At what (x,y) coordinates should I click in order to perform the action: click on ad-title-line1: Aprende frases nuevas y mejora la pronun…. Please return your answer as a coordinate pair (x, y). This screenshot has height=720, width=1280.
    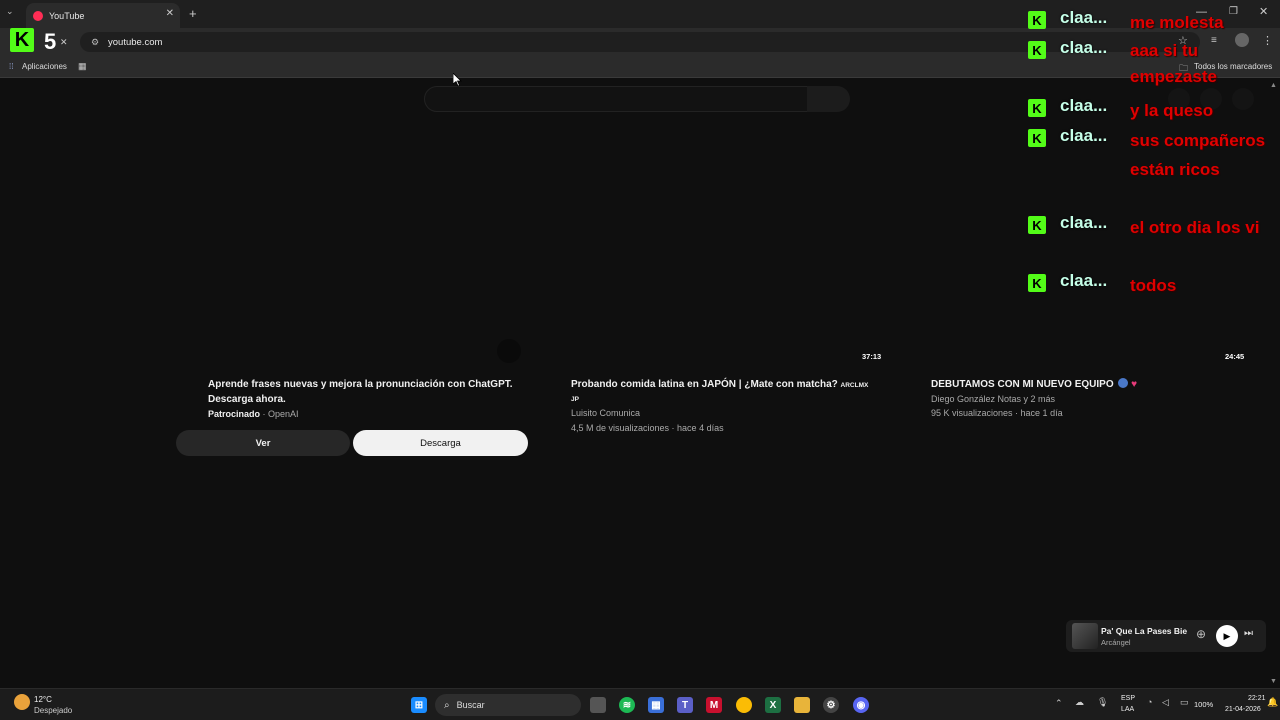
    Looking at the image, I should click on (360, 384).